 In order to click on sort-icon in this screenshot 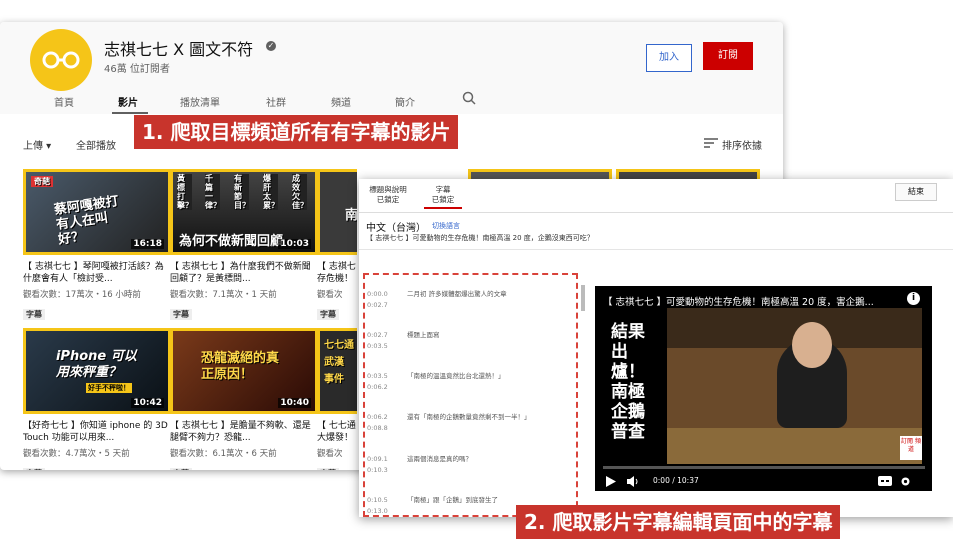, I will do `click(711, 143)`.